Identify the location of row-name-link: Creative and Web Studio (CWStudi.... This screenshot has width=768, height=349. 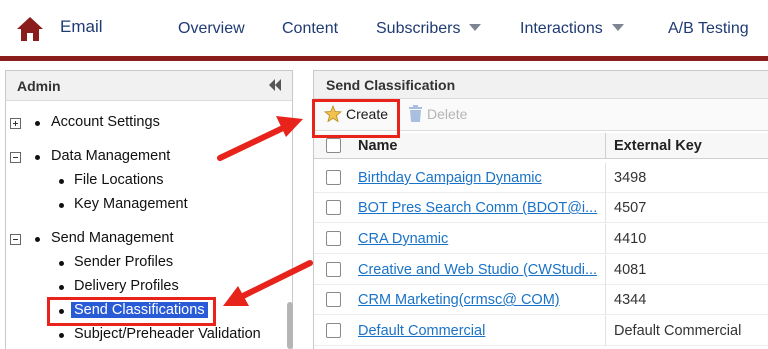
(480, 270).